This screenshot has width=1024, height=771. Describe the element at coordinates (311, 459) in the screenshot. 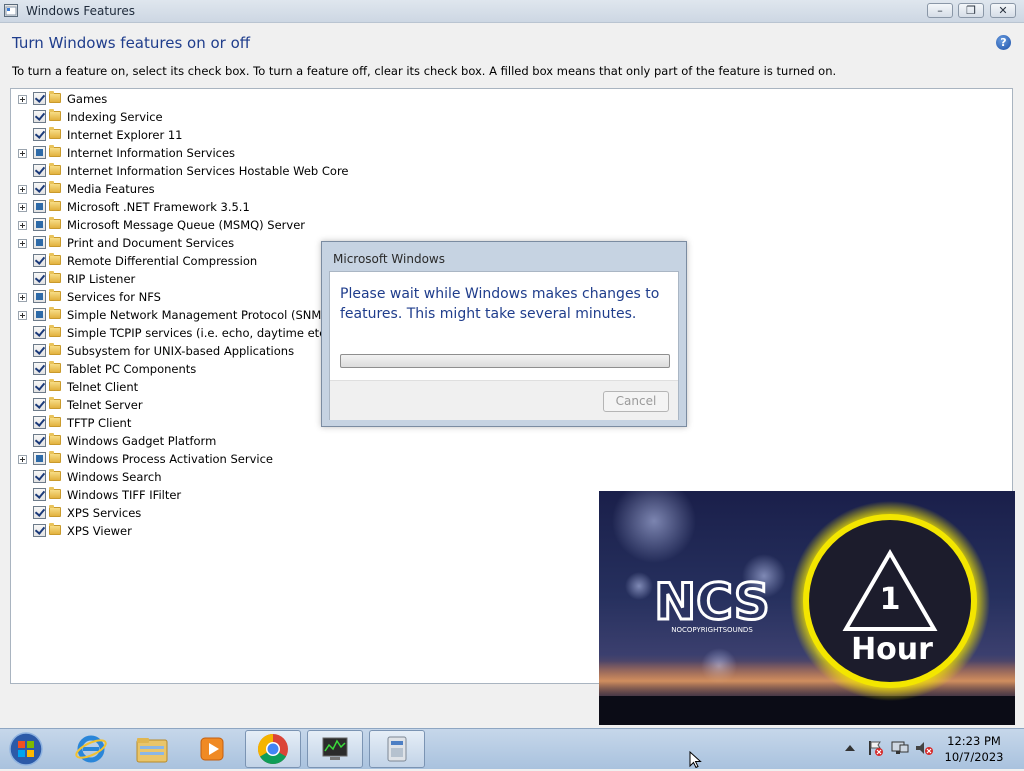

I see `feature-row: Windows Process Activation Service` at that location.